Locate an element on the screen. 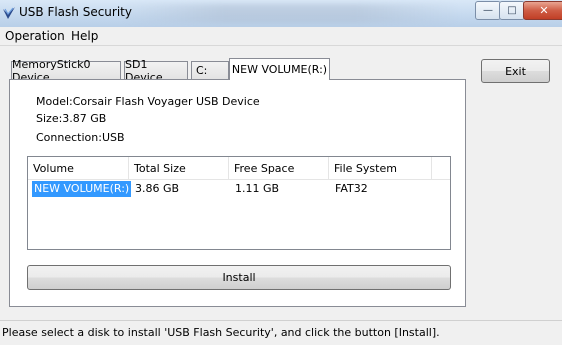  tab-memorystick0: MemoryStick0 Device is located at coordinates (66, 71).